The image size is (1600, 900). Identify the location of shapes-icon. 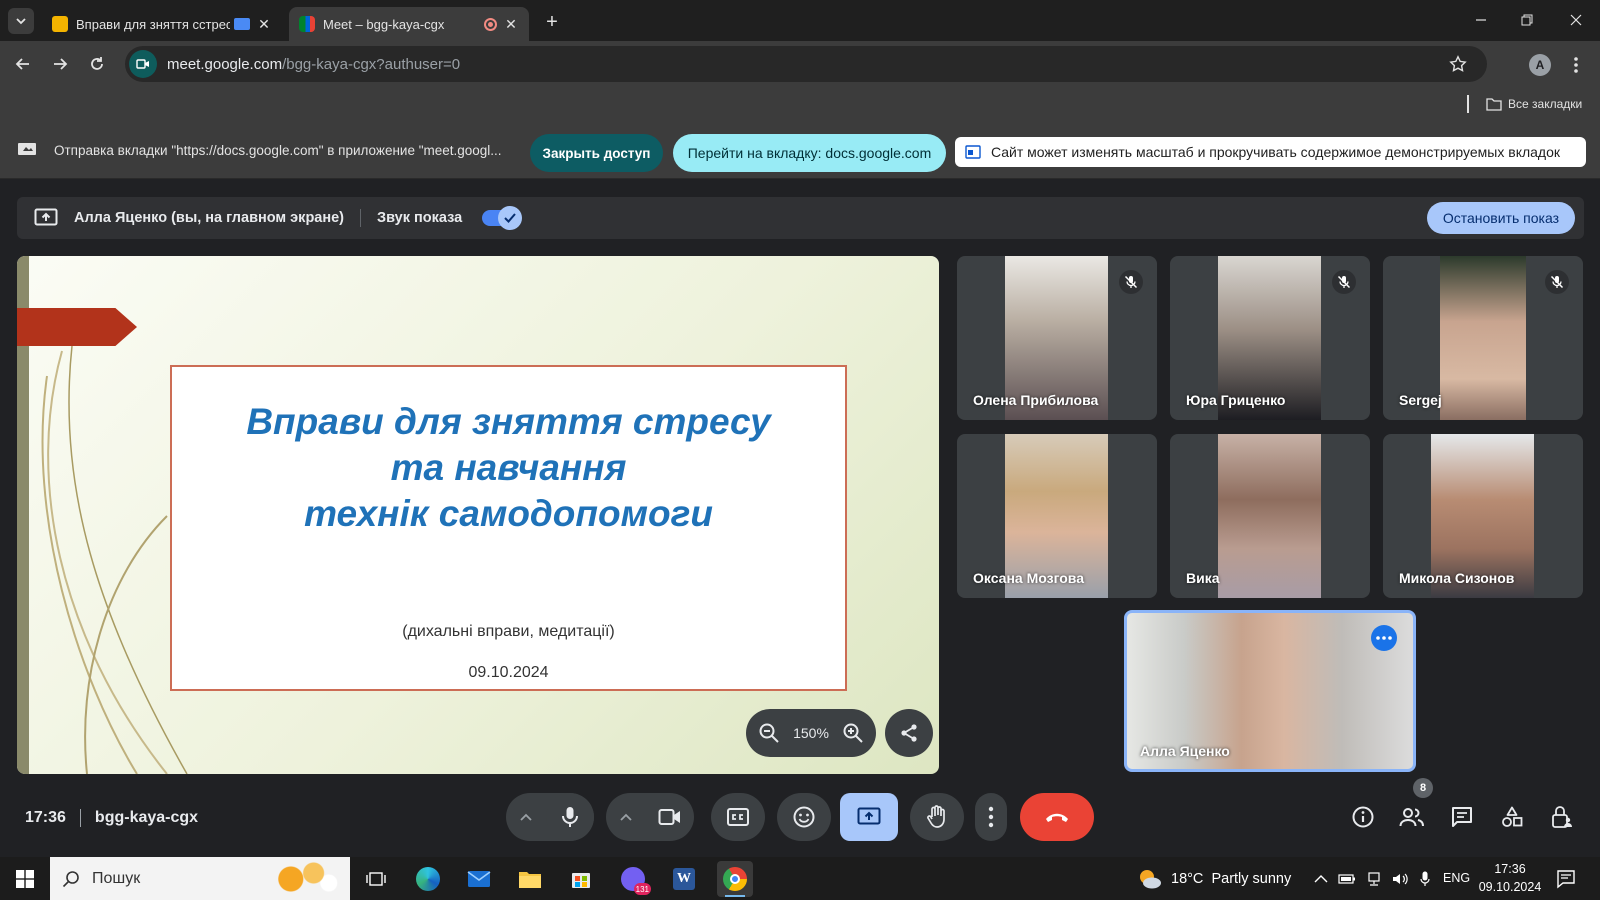
(1512, 816).